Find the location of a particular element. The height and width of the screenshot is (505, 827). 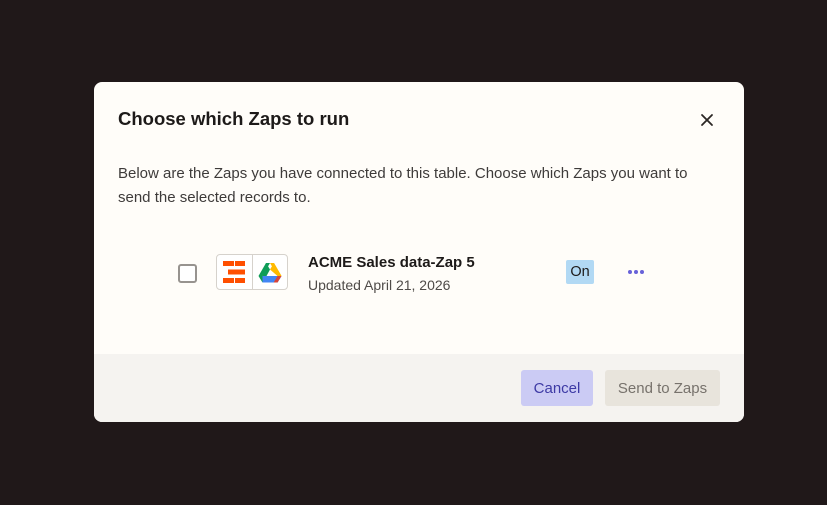

close-button is located at coordinates (707, 120).